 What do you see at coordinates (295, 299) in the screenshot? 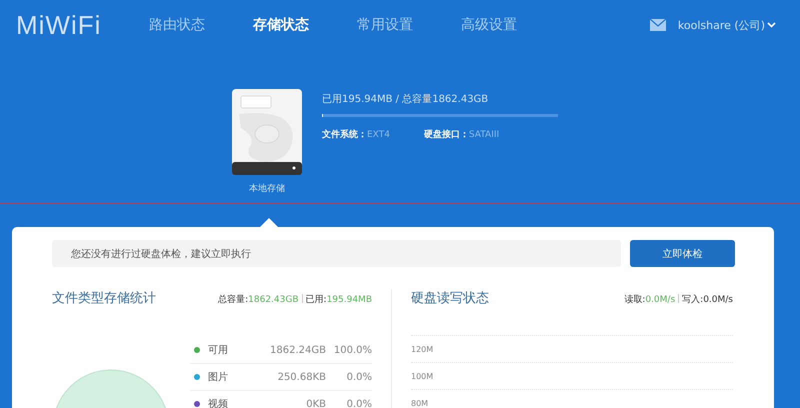
I see `capacity-summary: 总容量:1862.43GB 已用:195.94MB` at bounding box center [295, 299].